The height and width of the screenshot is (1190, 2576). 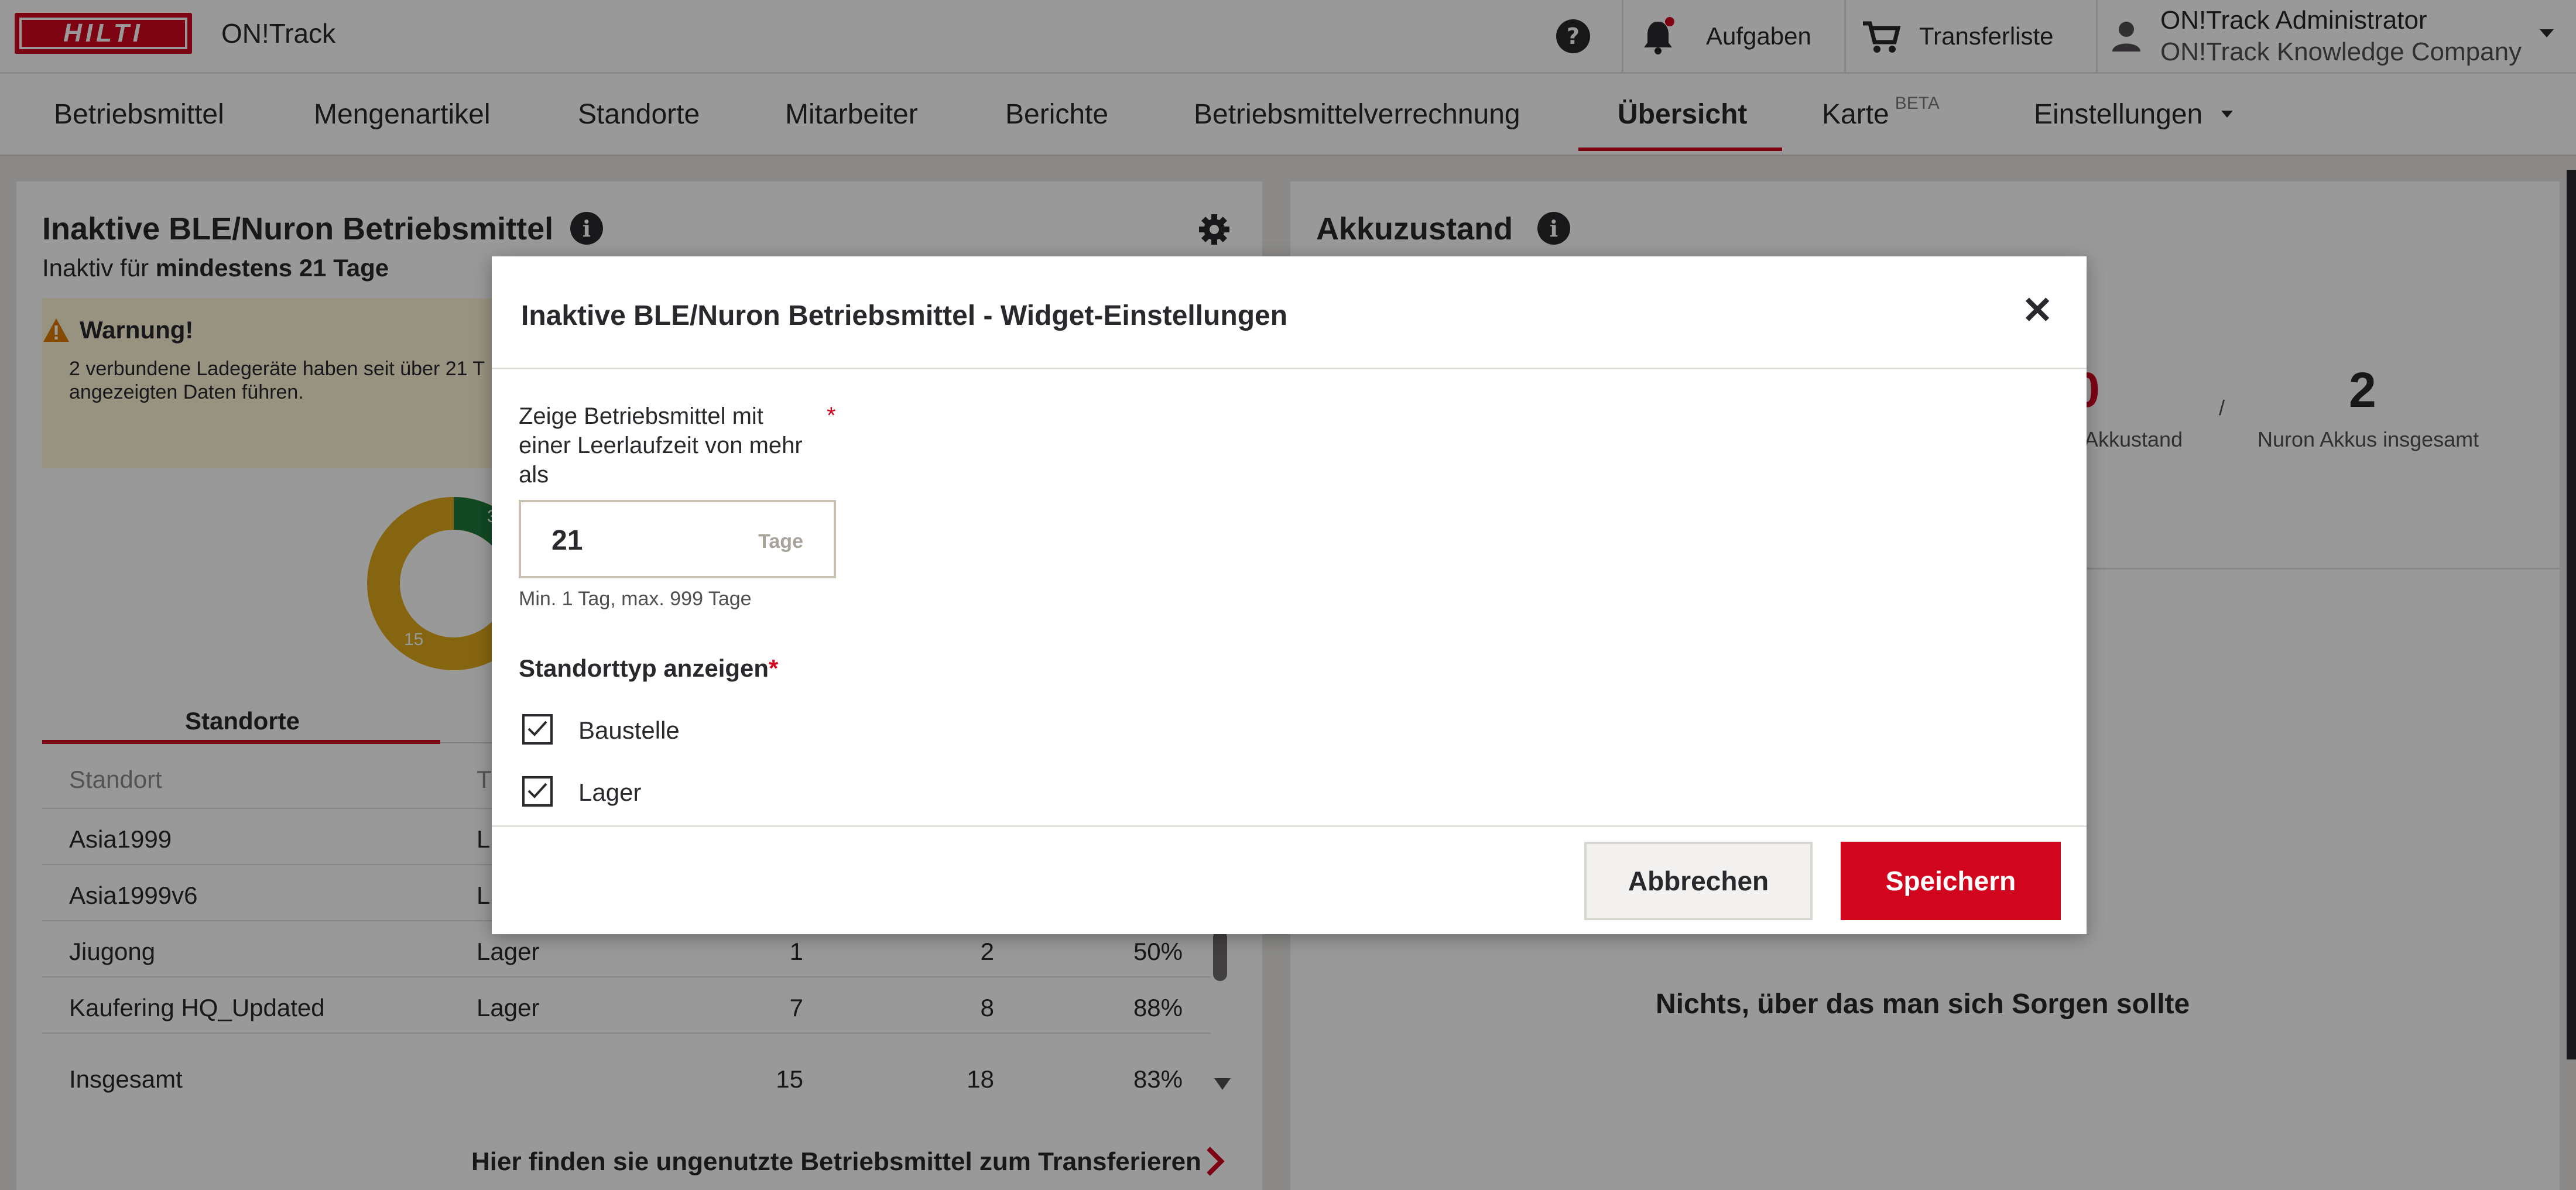 I want to click on location-type-label: Standorttyp anzeigen*, so click(x=648, y=668).